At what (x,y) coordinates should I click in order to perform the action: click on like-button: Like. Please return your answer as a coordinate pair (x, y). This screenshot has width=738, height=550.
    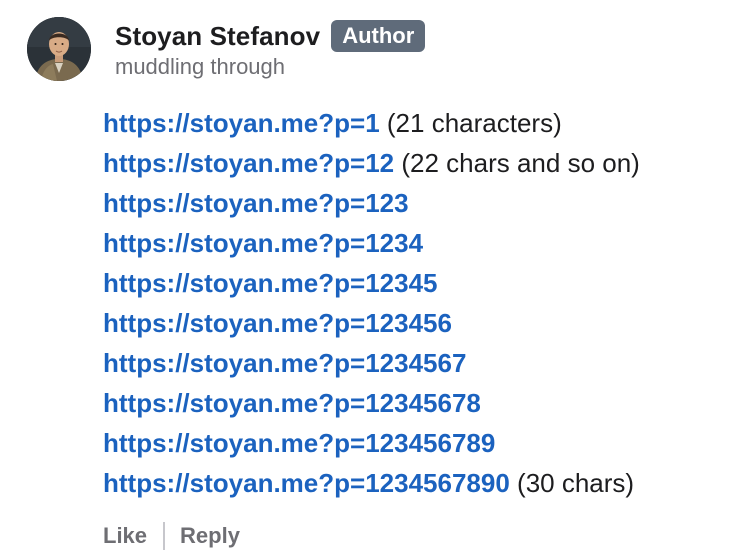
    Looking at the image, I should click on (125, 536).